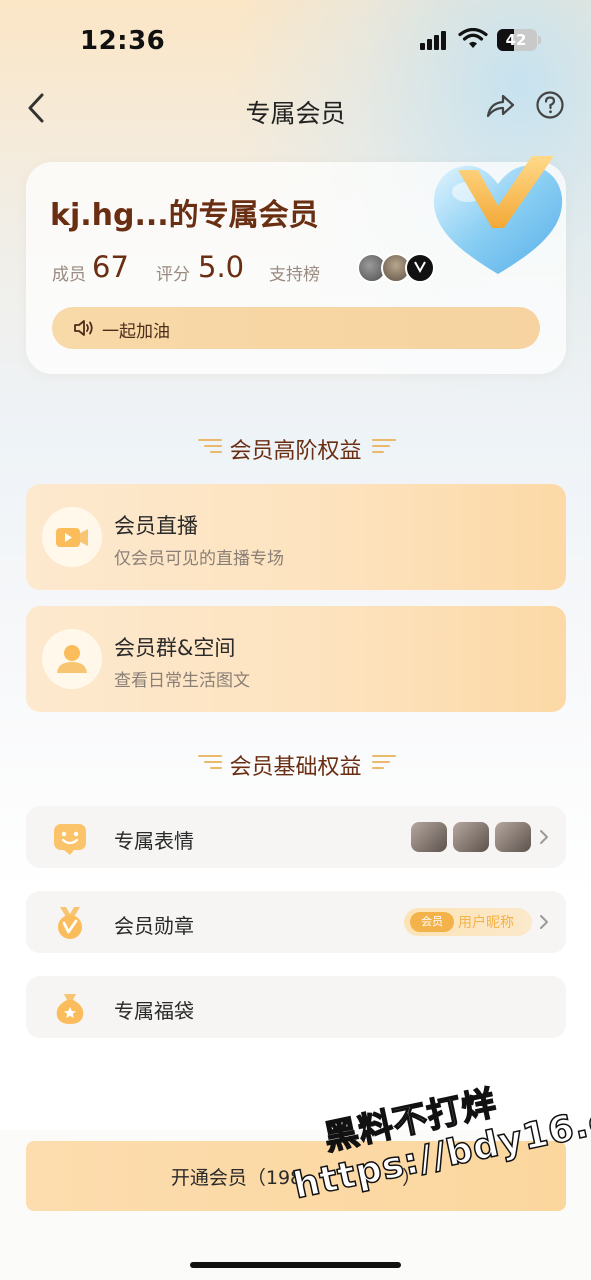 This screenshot has height=1280, width=591. I want to click on basic-item-lucky-bag: 专属福袋, so click(296, 1007).